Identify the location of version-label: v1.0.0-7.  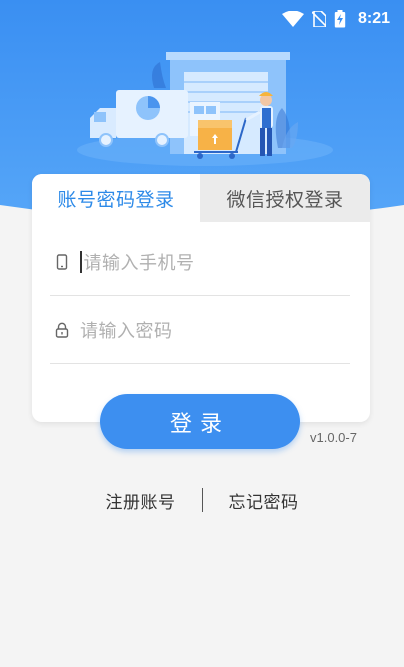
(333, 437).